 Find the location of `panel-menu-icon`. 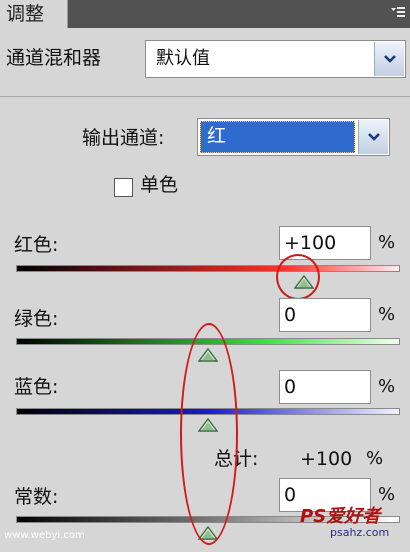

panel-menu-icon is located at coordinates (398, 15).